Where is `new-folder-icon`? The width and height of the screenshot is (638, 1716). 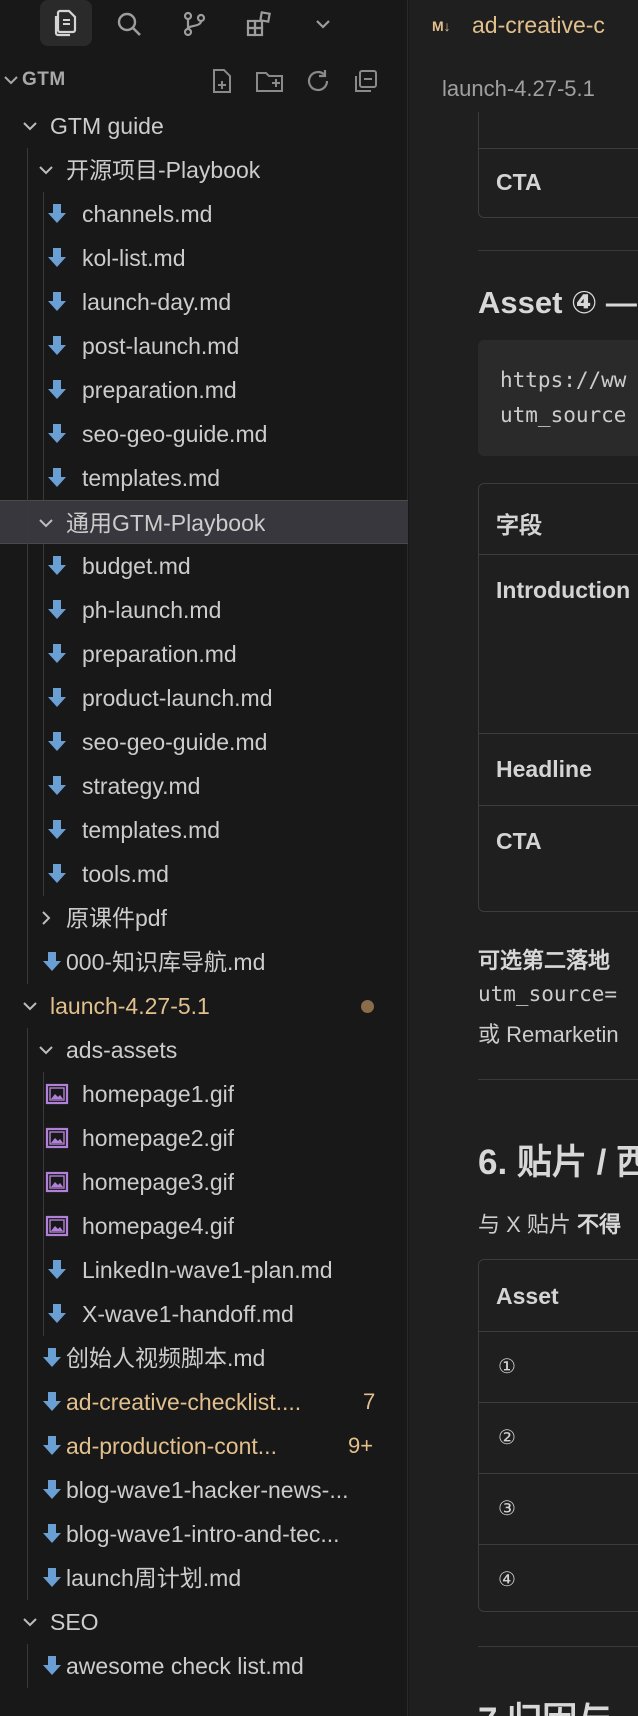
new-folder-icon is located at coordinates (270, 81).